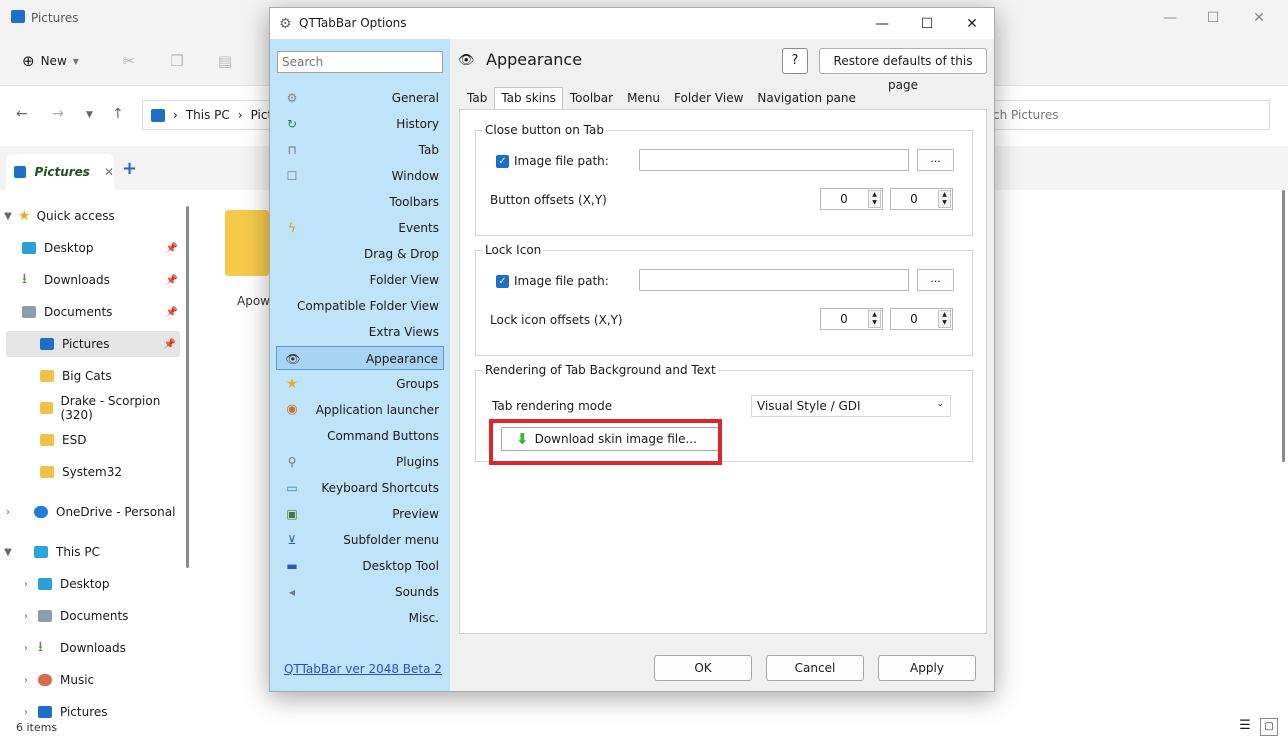 This screenshot has height=746, width=1288. Describe the element at coordinates (22, 114) in the screenshot. I see `back-arrow-icon: ←` at that location.